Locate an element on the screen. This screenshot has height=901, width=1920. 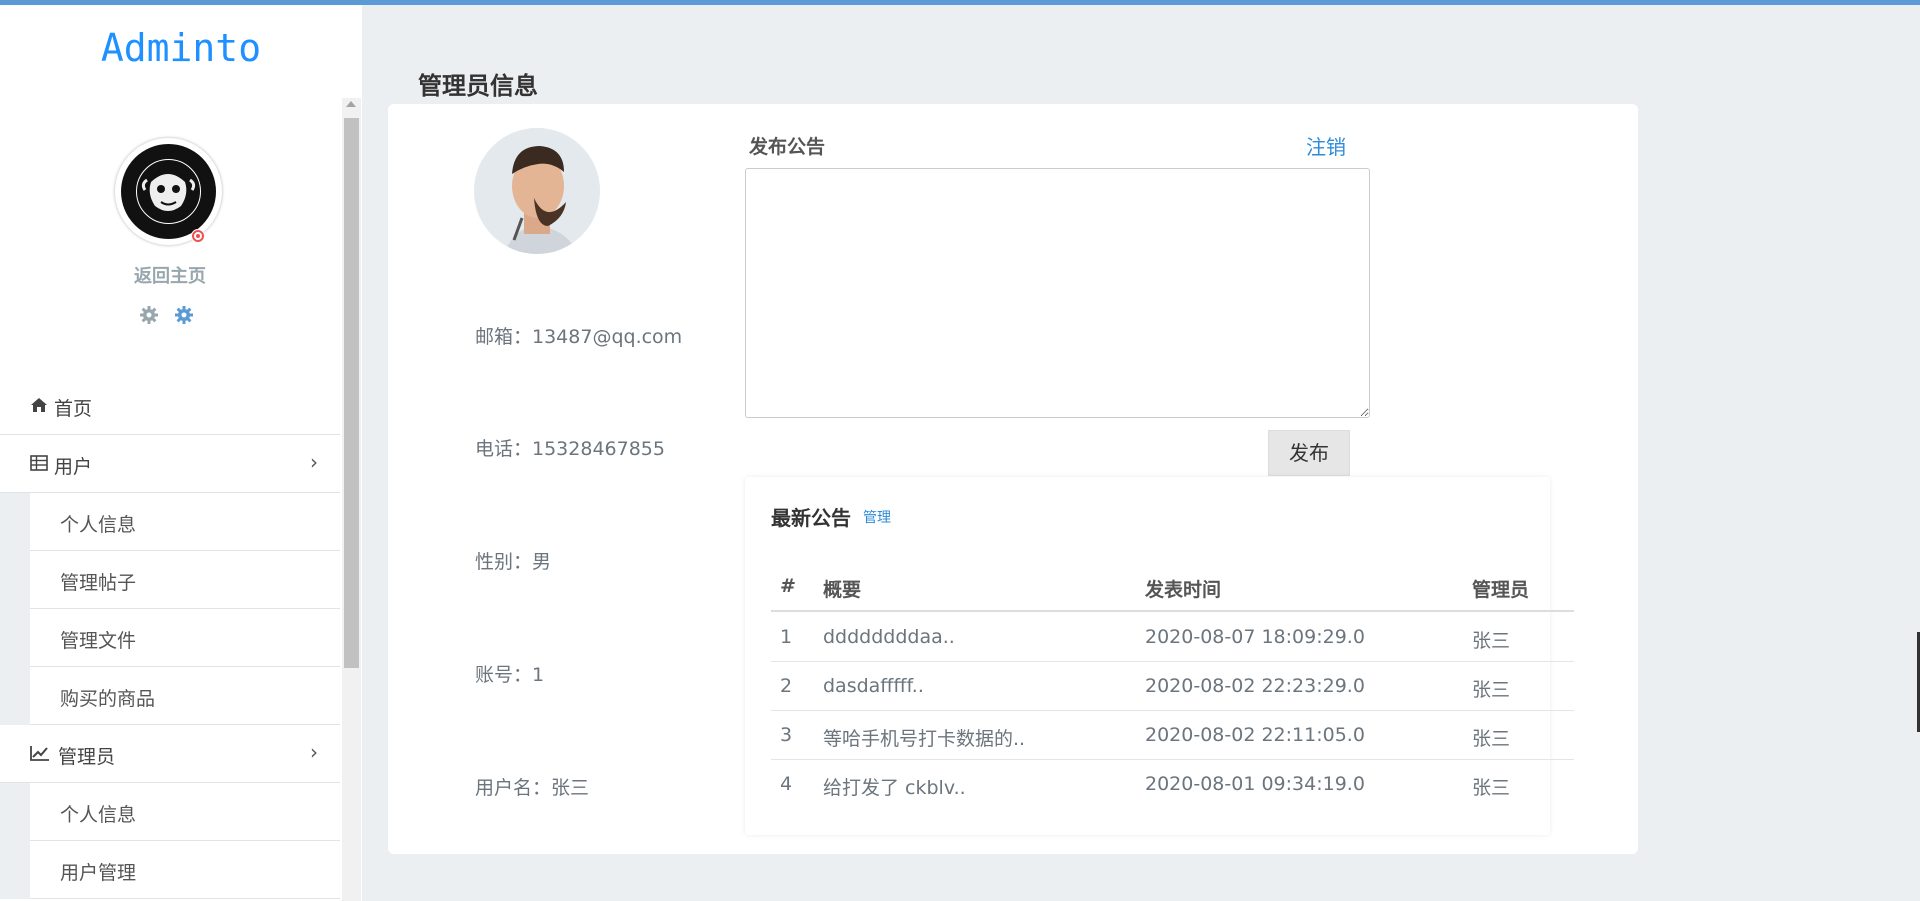
row-number: 2 is located at coordinates (786, 686).